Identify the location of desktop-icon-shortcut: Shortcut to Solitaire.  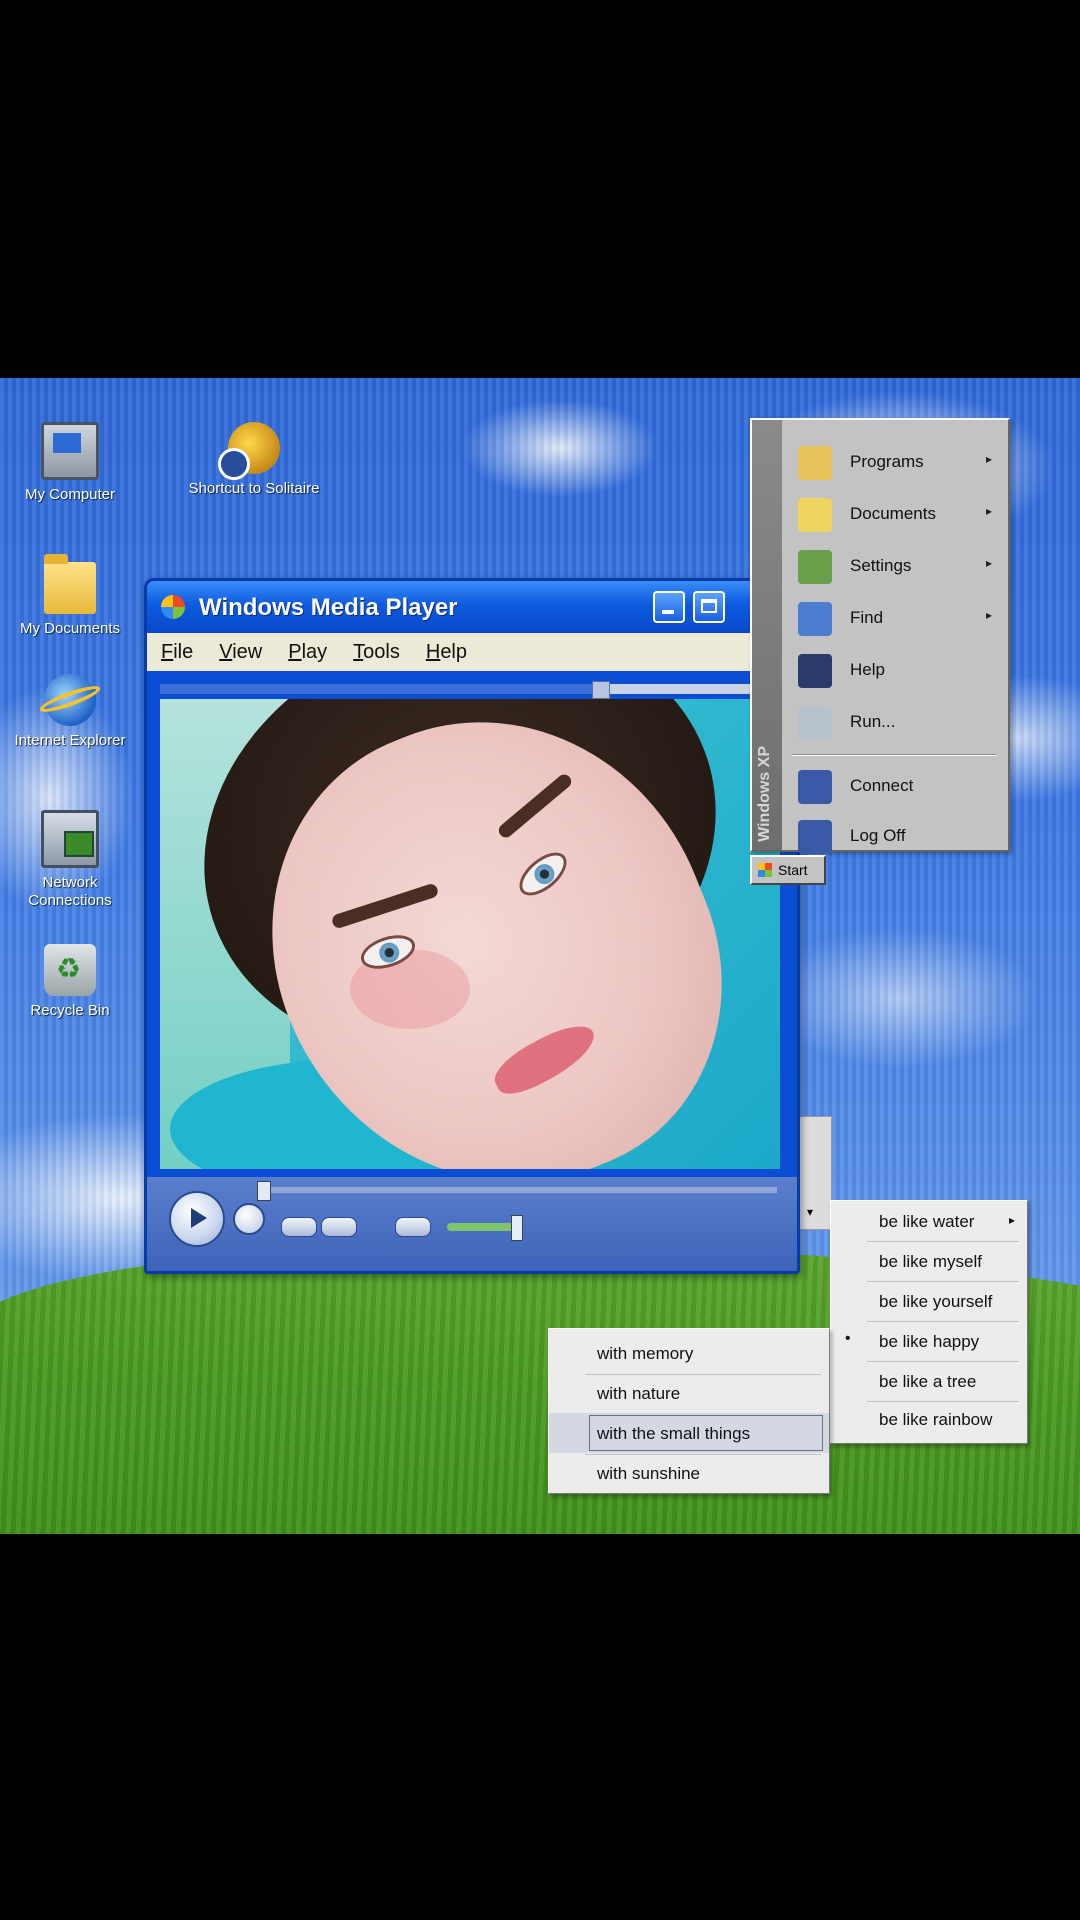
(254, 460).